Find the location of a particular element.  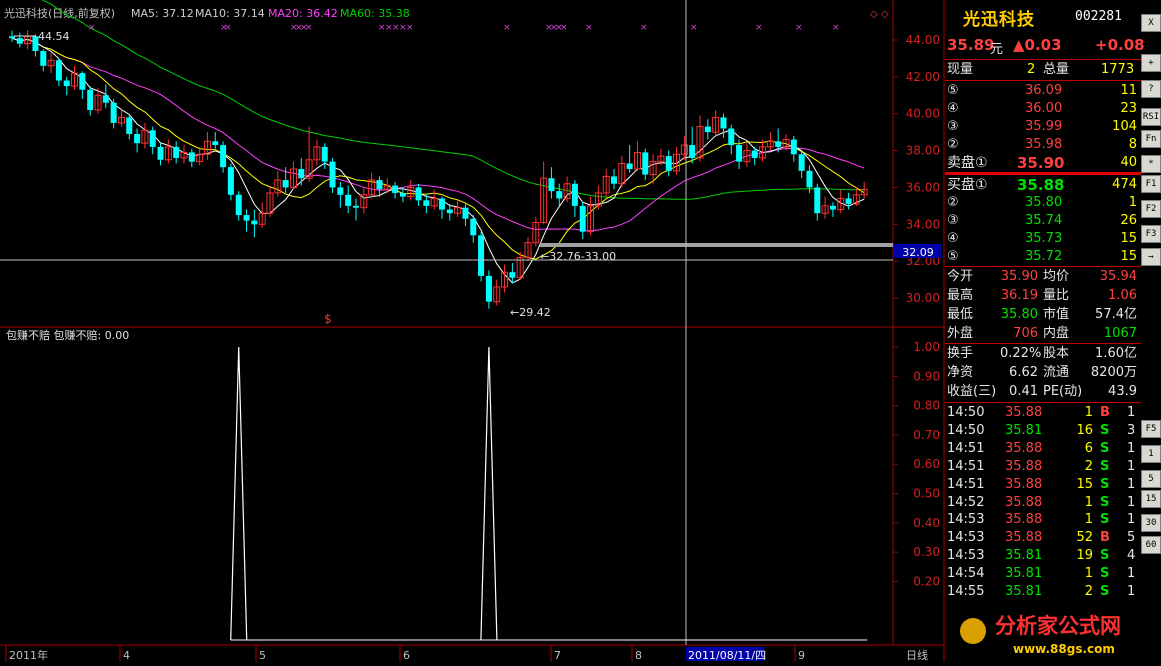

tick-row: 14:53 35.88 1 S 1 is located at coordinates (1043, 520).